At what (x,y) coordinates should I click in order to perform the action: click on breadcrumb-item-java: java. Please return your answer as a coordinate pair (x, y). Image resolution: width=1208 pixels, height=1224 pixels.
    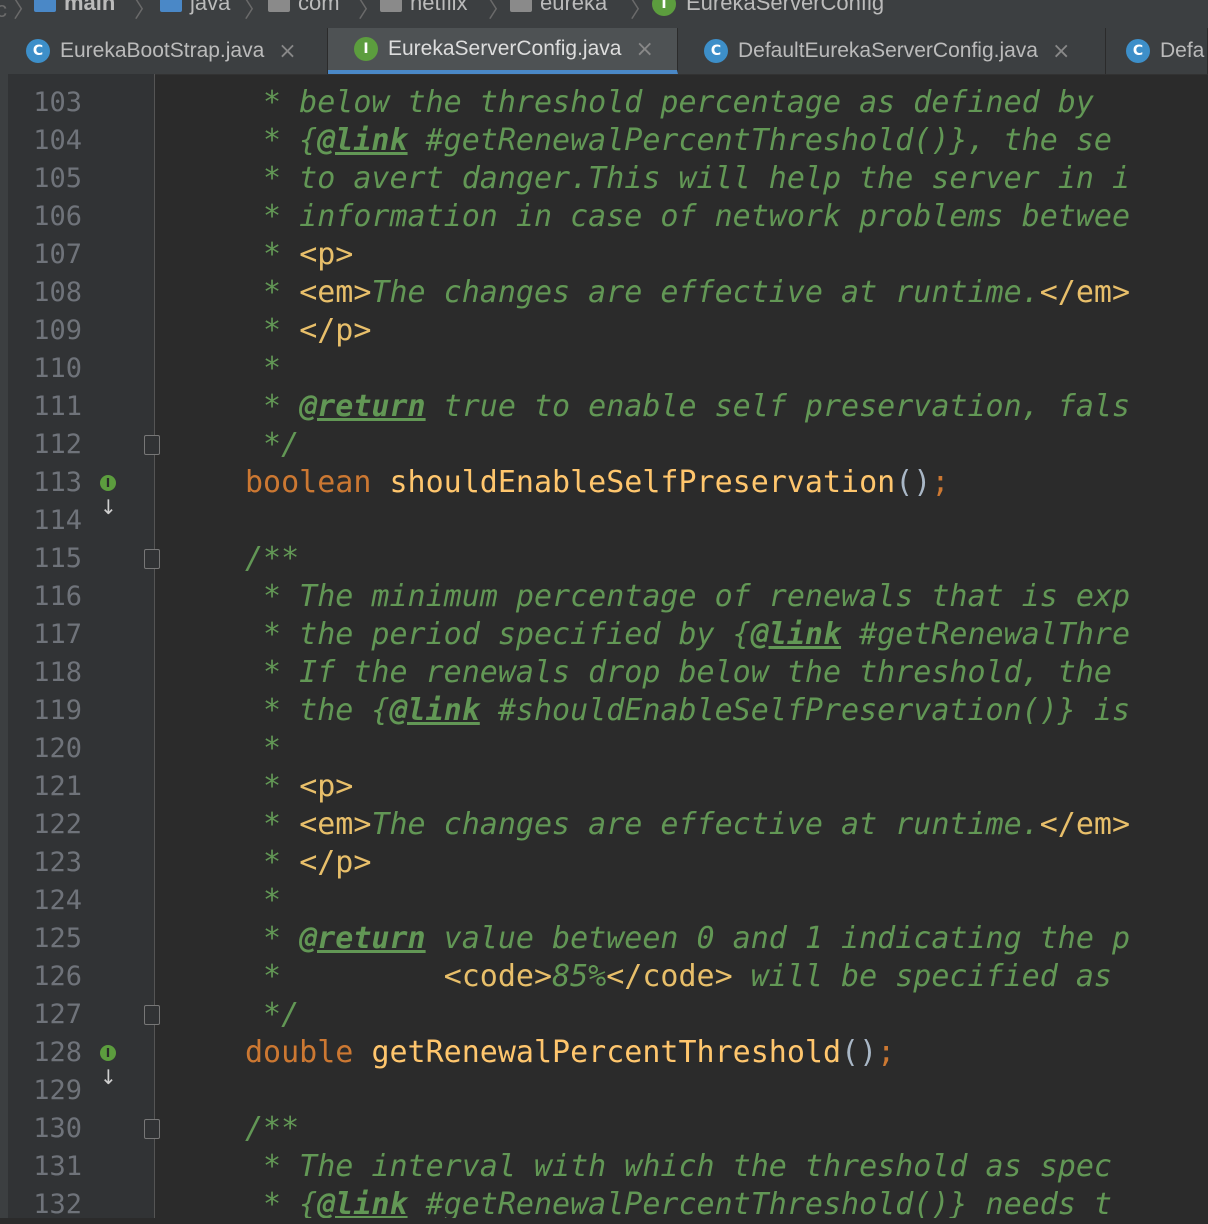
    Looking at the image, I should click on (195, 8).